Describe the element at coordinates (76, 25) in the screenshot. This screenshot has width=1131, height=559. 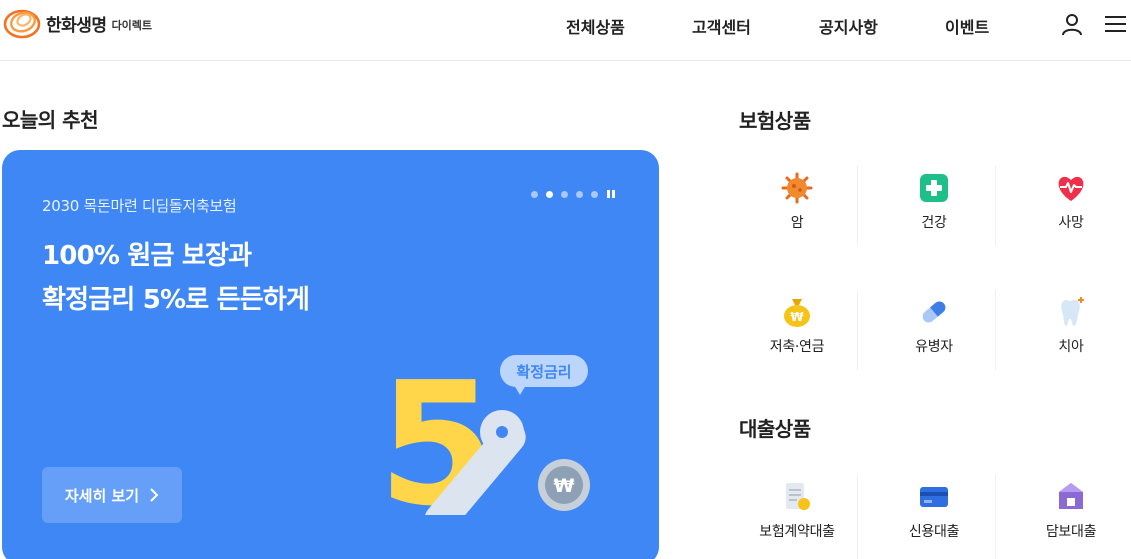
I see `logo-name: 한화생명` at that location.